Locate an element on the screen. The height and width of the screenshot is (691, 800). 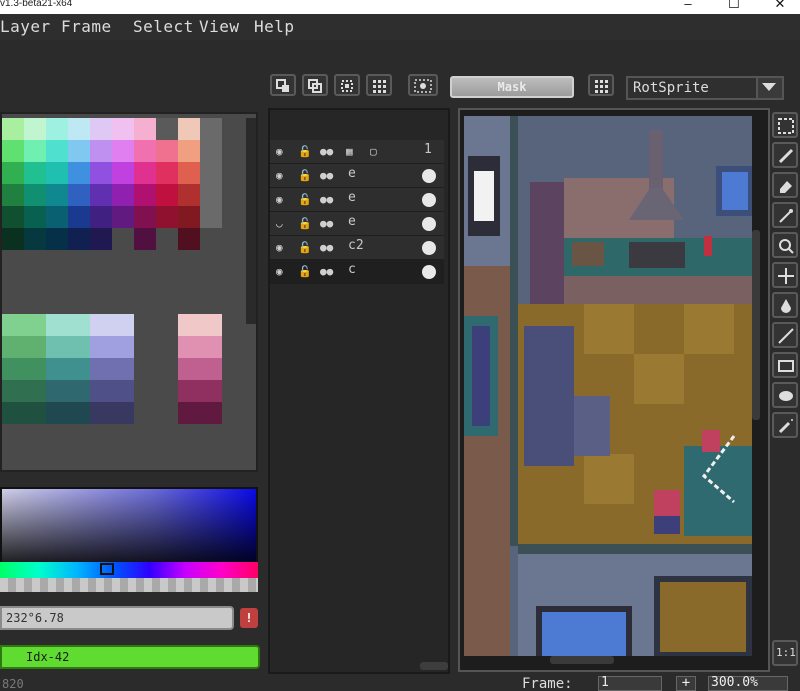
pixel-perfect-button is located at coordinates (423, 85).